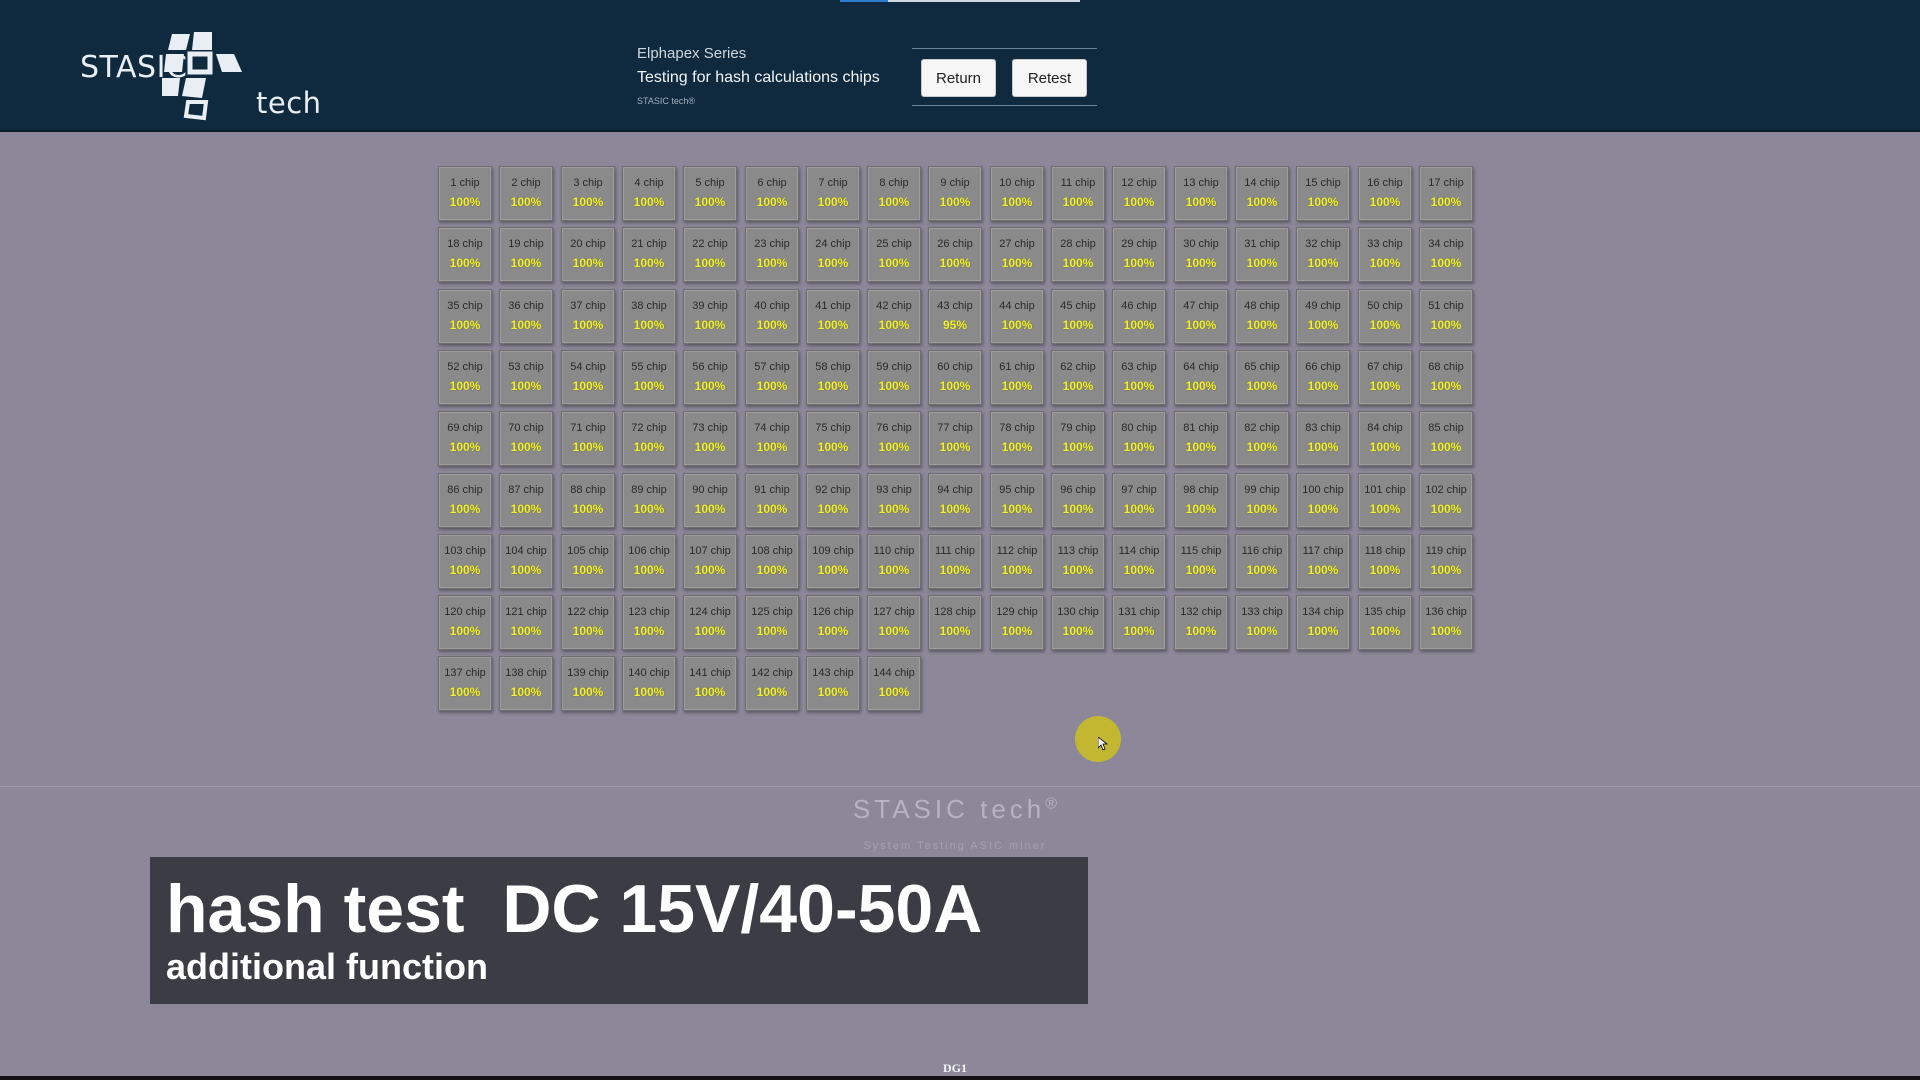  Describe the element at coordinates (772, 306) in the screenshot. I see `chip-label: 40 chip` at that location.